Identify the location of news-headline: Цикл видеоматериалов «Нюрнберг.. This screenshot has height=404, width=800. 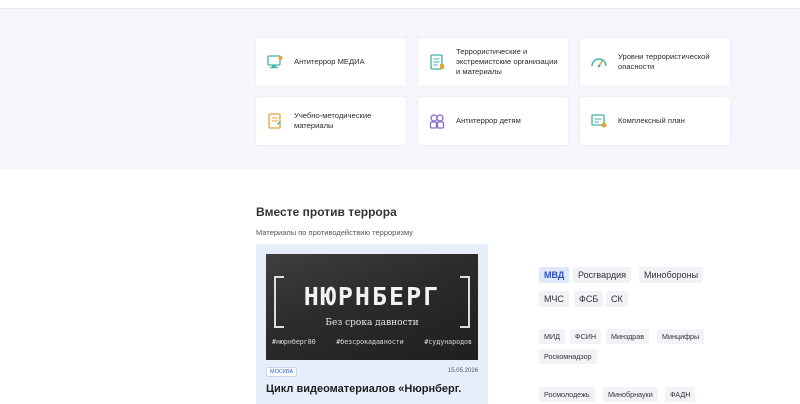
(373, 389).